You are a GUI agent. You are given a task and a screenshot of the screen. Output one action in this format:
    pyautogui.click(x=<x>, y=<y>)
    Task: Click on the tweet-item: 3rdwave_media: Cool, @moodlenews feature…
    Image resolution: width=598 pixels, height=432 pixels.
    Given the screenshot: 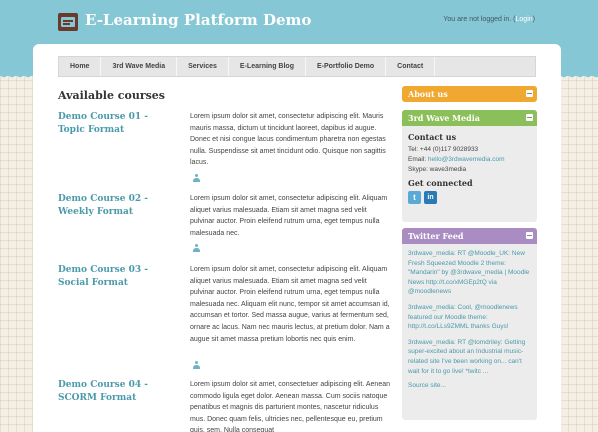 What is the action you would take?
    pyautogui.click(x=469, y=317)
    